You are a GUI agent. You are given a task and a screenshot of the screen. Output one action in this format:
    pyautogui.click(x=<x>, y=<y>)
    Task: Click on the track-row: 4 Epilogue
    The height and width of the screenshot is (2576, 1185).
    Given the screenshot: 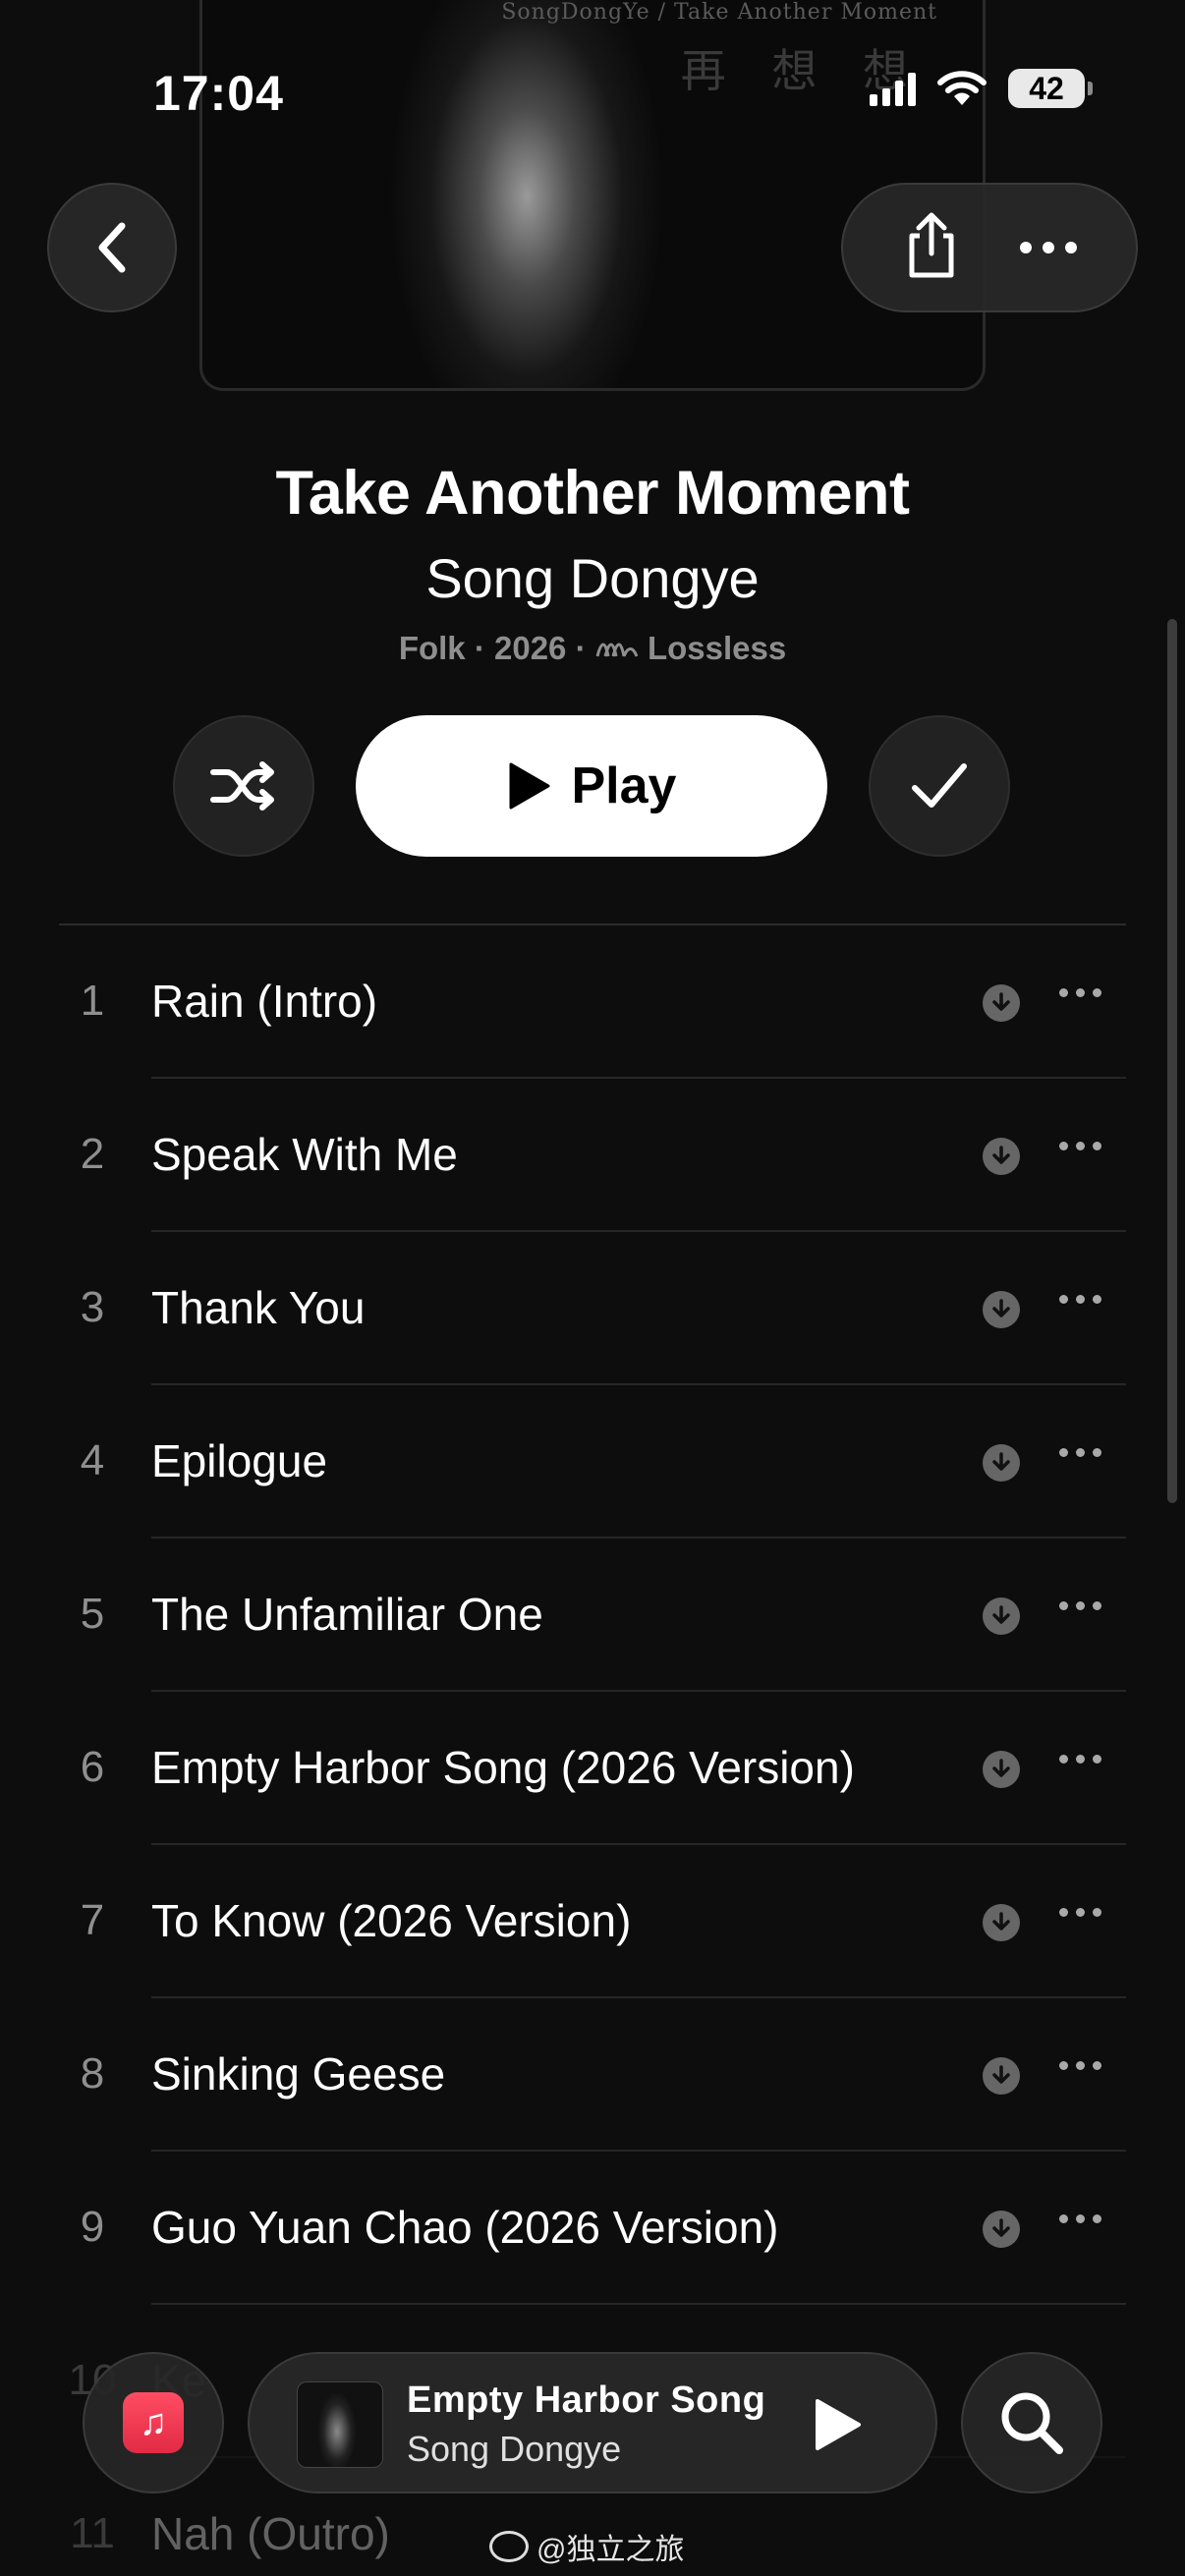 What is the action you would take?
    pyautogui.click(x=592, y=1462)
    